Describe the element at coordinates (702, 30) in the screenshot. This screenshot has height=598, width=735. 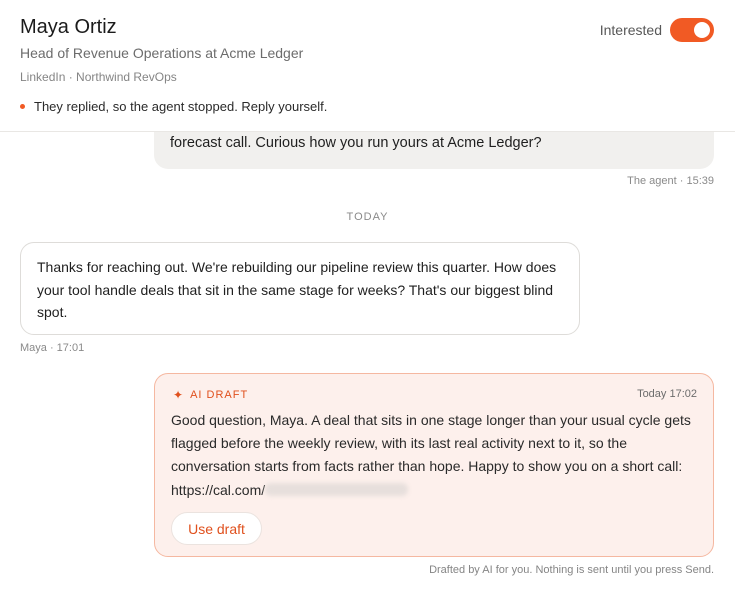
I see `toggle-knob` at that location.